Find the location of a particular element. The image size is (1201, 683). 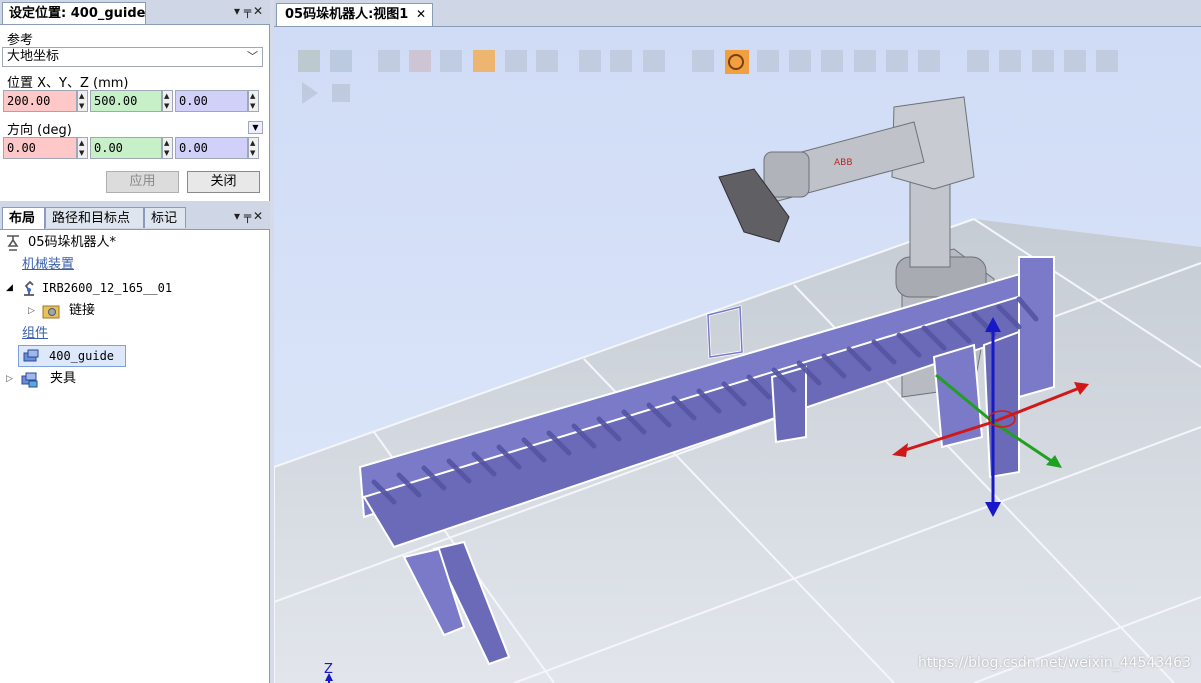

select-group-icon is located at coordinates (547, 61).